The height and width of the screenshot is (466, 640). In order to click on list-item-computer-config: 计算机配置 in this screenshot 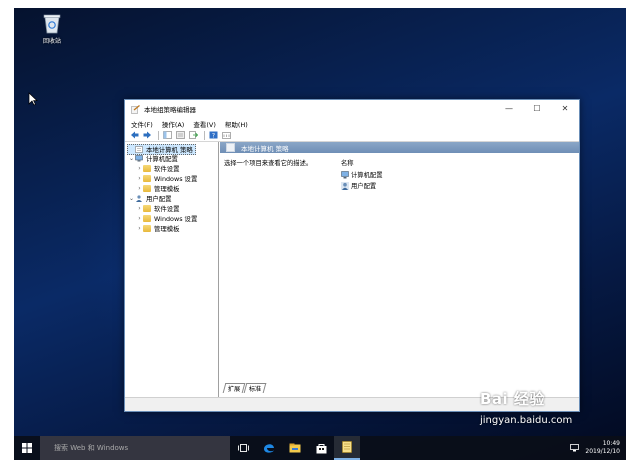, I will do `click(361, 174)`.